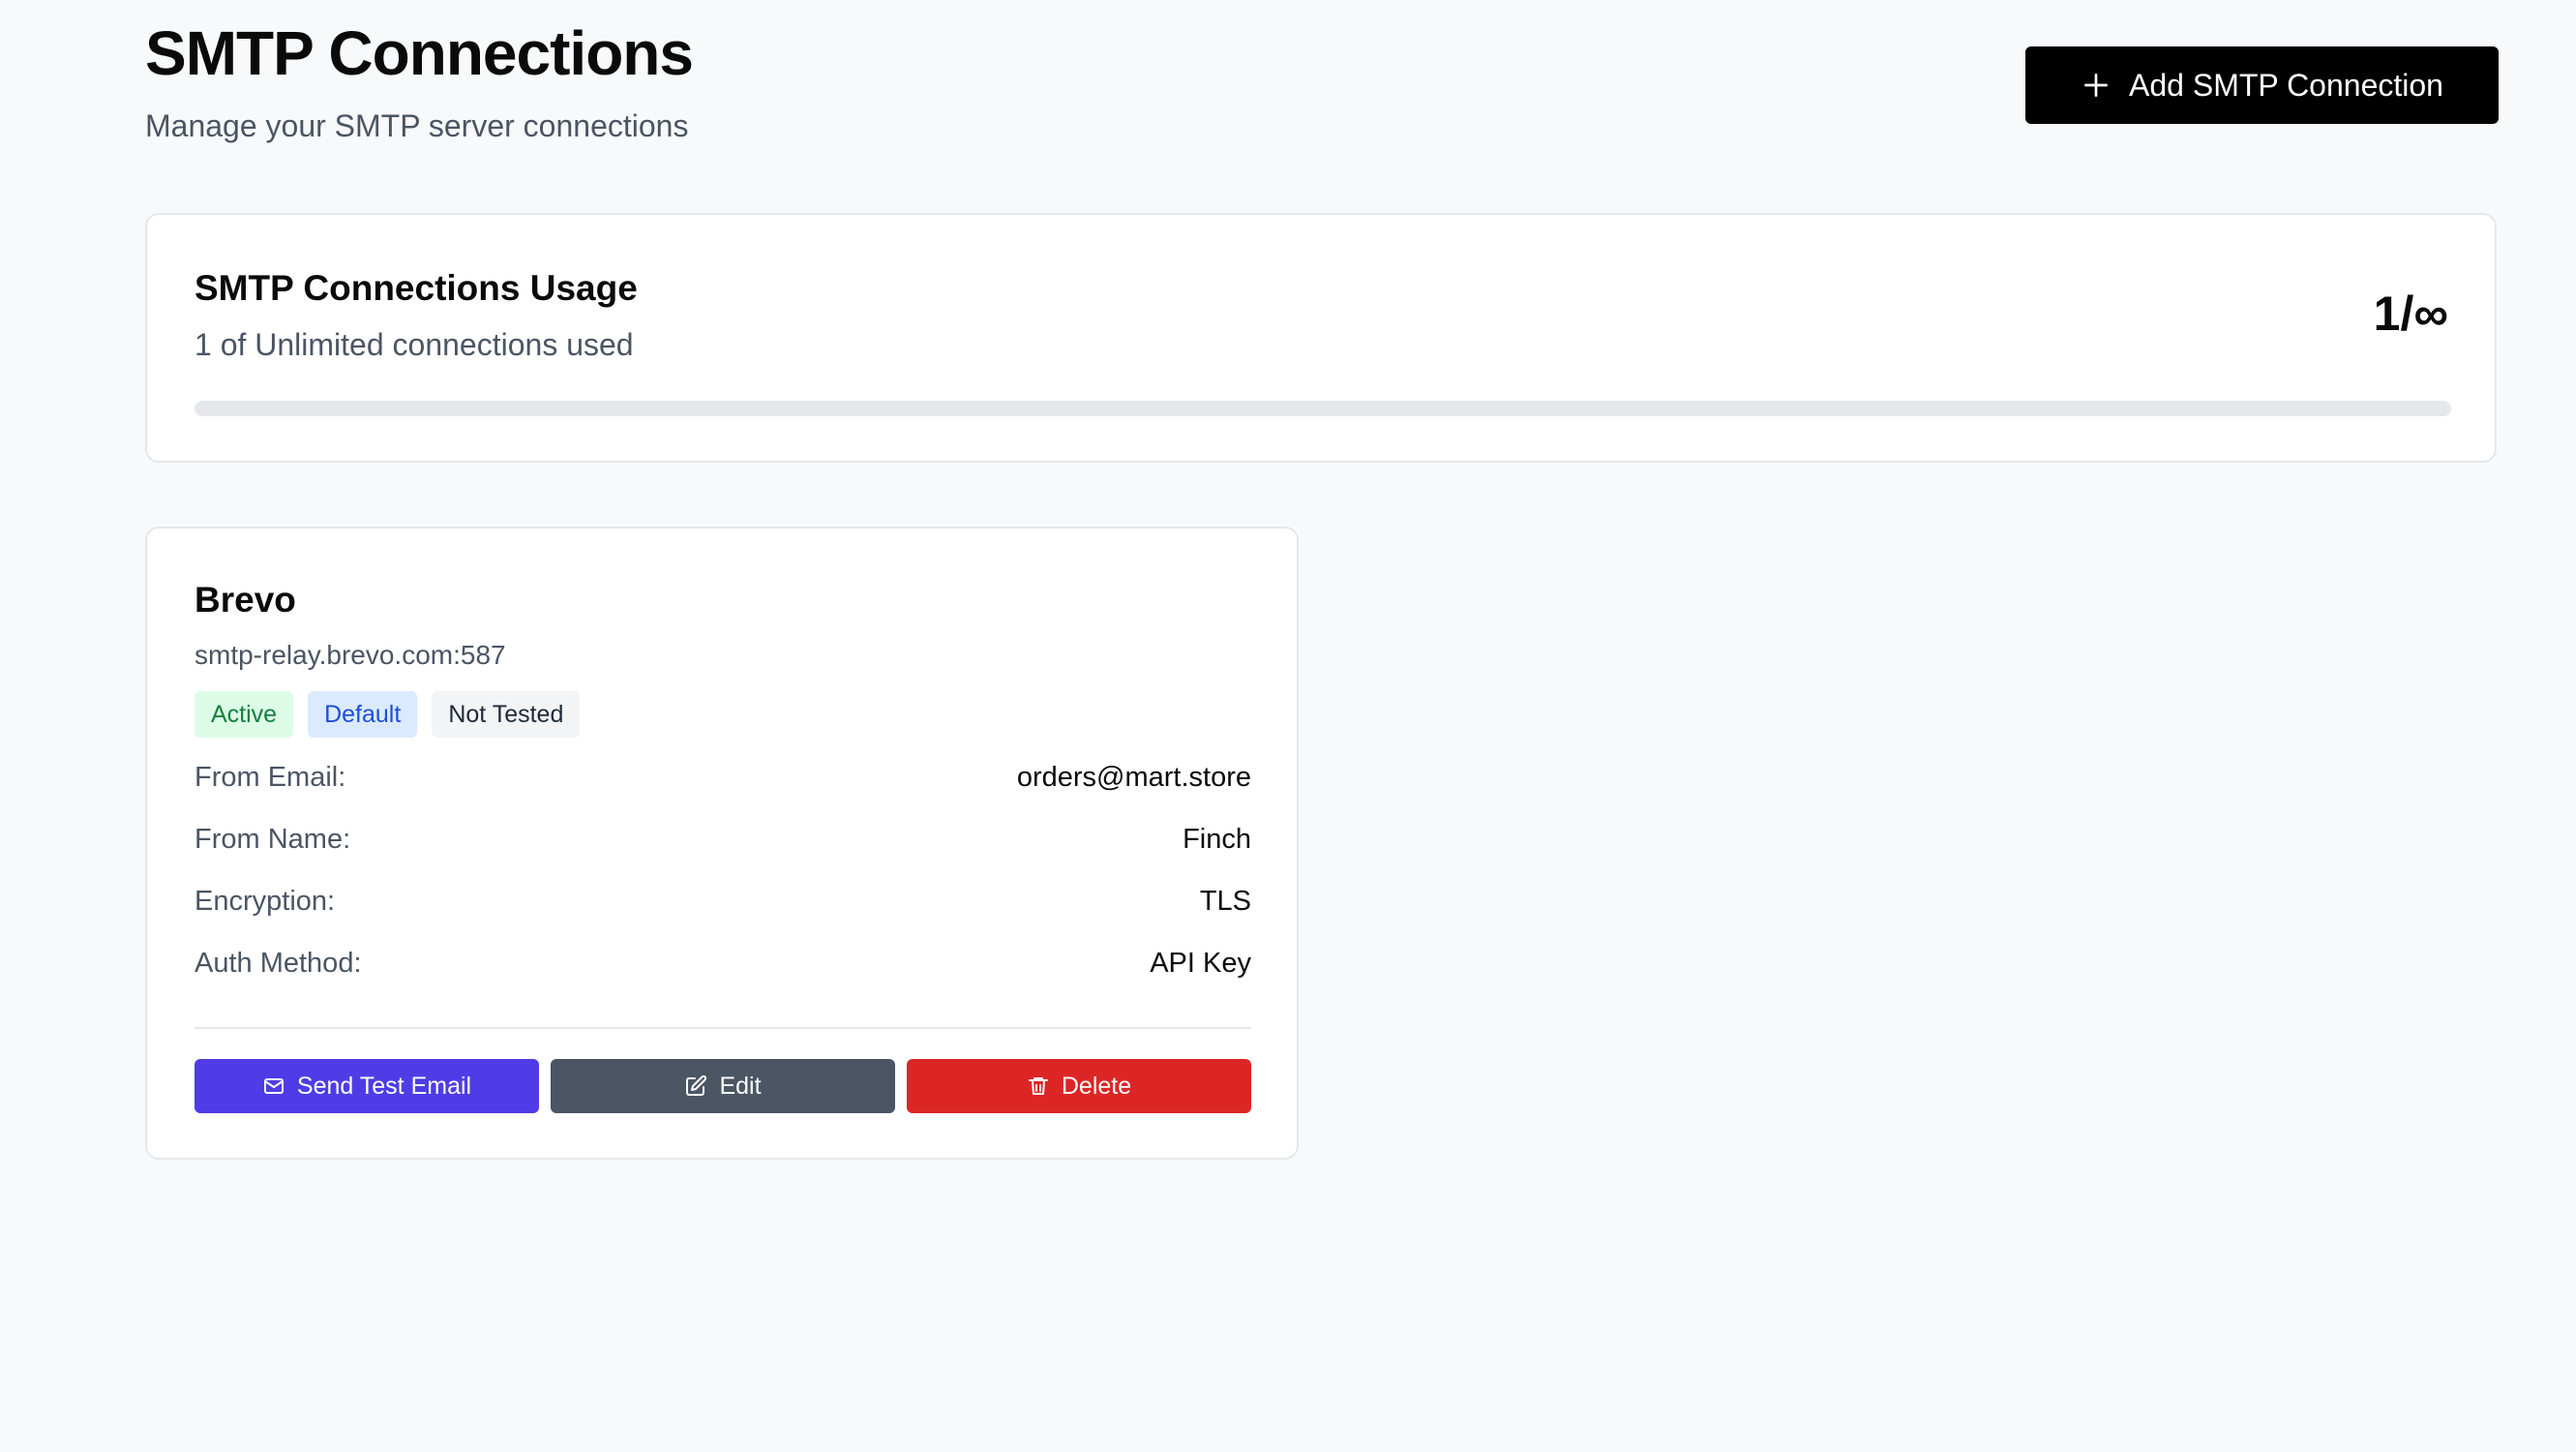 Image resolution: width=2576 pixels, height=1452 pixels. What do you see at coordinates (414, 344) in the screenshot?
I see `usage-description: 1 of Unlimited connections used` at bounding box center [414, 344].